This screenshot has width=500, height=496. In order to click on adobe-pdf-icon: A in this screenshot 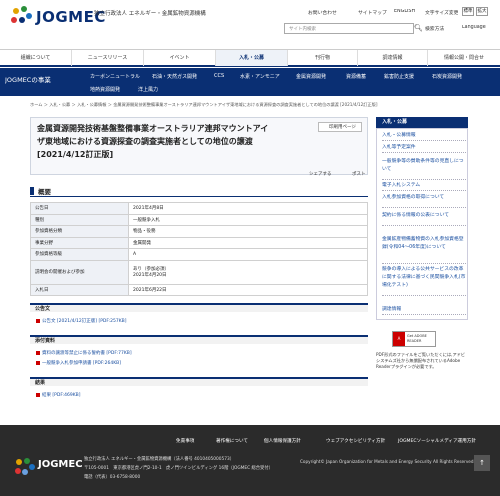, I will do `click(399, 339)`.